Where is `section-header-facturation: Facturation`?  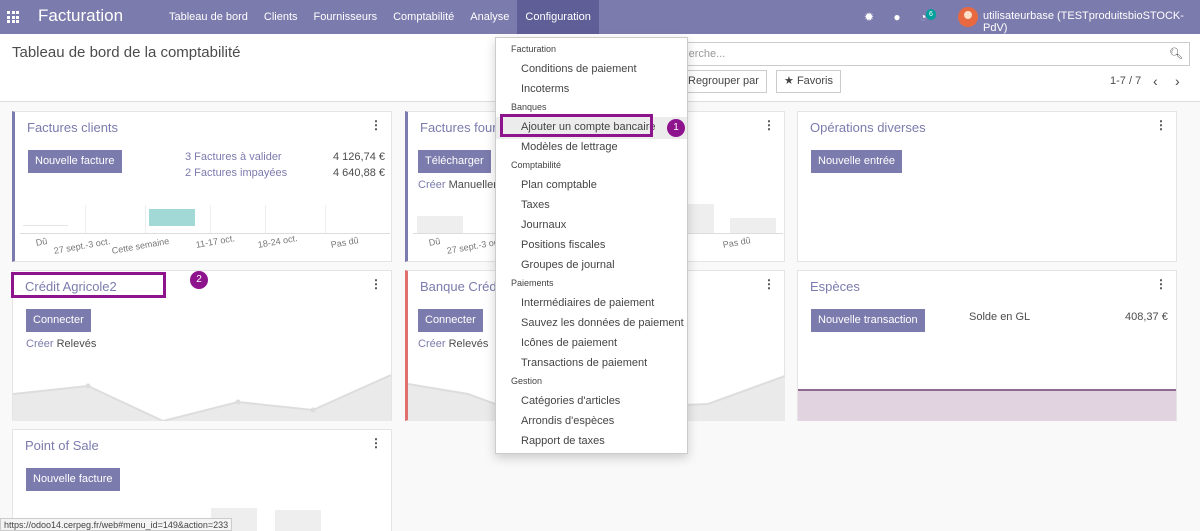
section-header-facturation: Facturation is located at coordinates (534, 49).